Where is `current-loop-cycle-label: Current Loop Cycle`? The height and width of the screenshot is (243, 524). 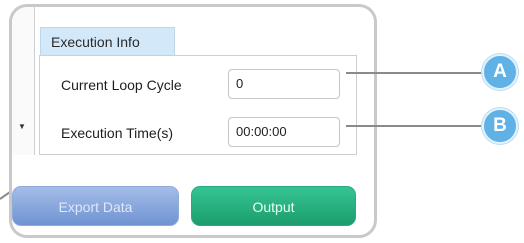 current-loop-cycle-label: Current Loop Cycle is located at coordinates (121, 85).